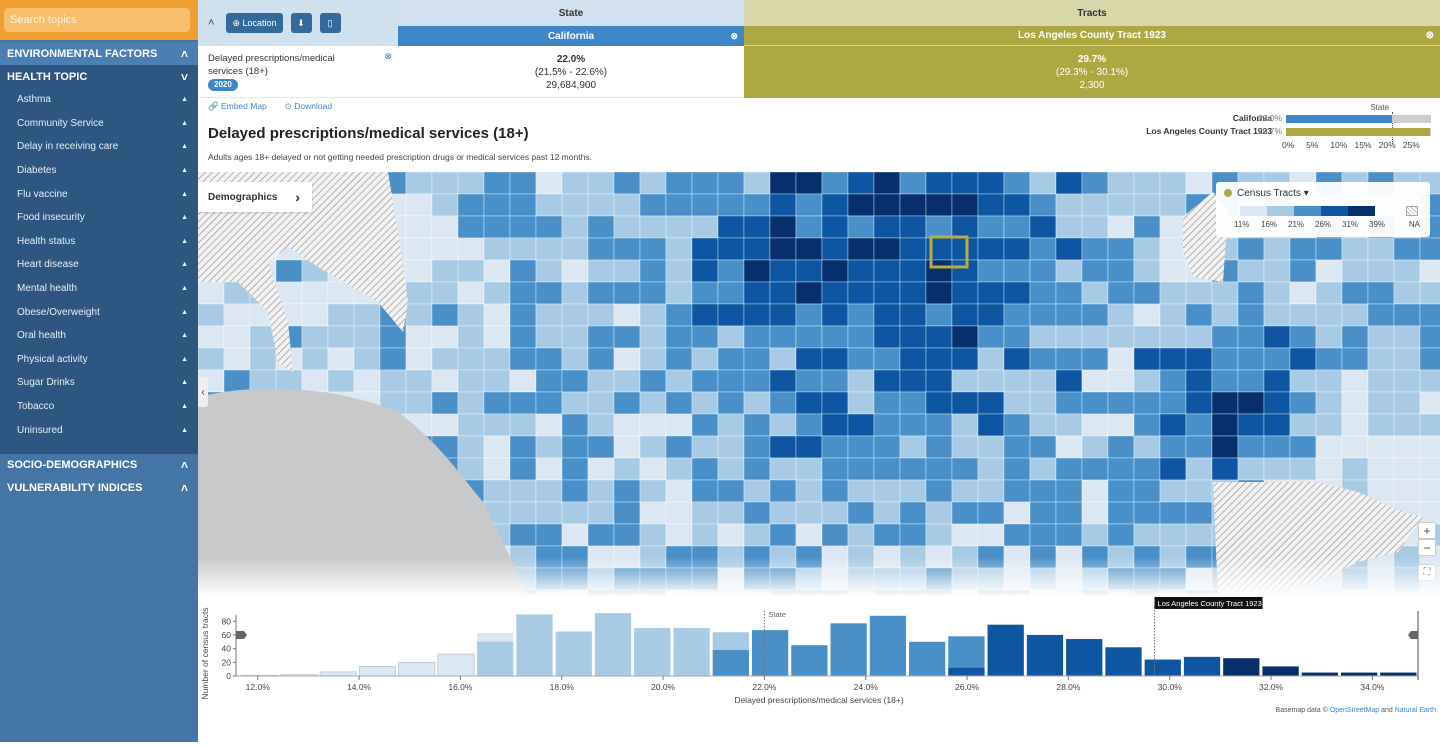 This screenshot has width=1440, height=747. I want to click on sidebar-topic-asthma: Asthma ▲, so click(99, 100).